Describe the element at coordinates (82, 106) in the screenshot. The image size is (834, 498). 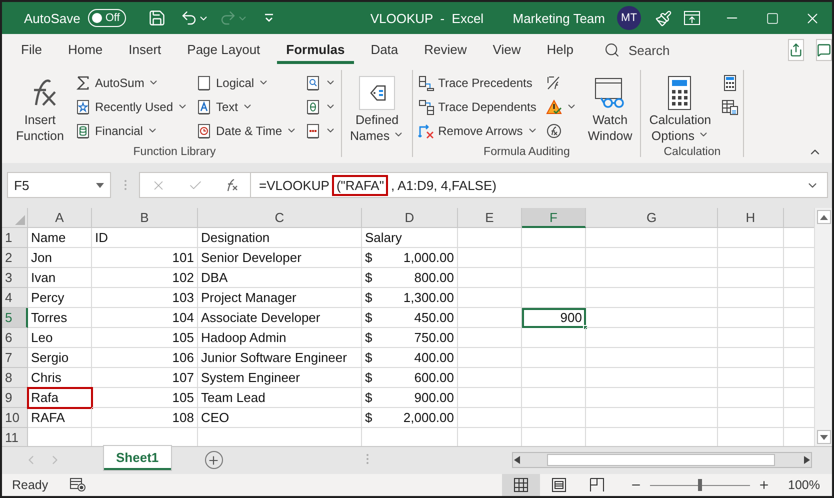
I see `star-book-icon` at that location.